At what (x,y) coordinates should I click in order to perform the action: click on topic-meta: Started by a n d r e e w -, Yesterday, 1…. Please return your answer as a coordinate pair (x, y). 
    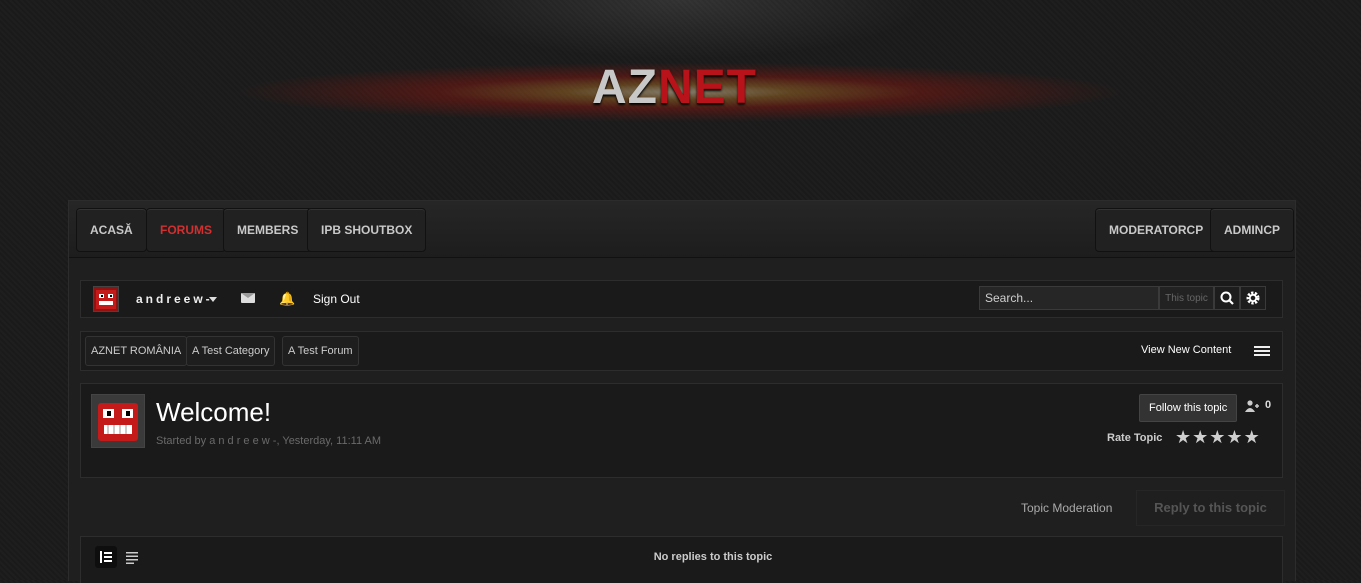
    Looking at the image, I should click on (269, 441).